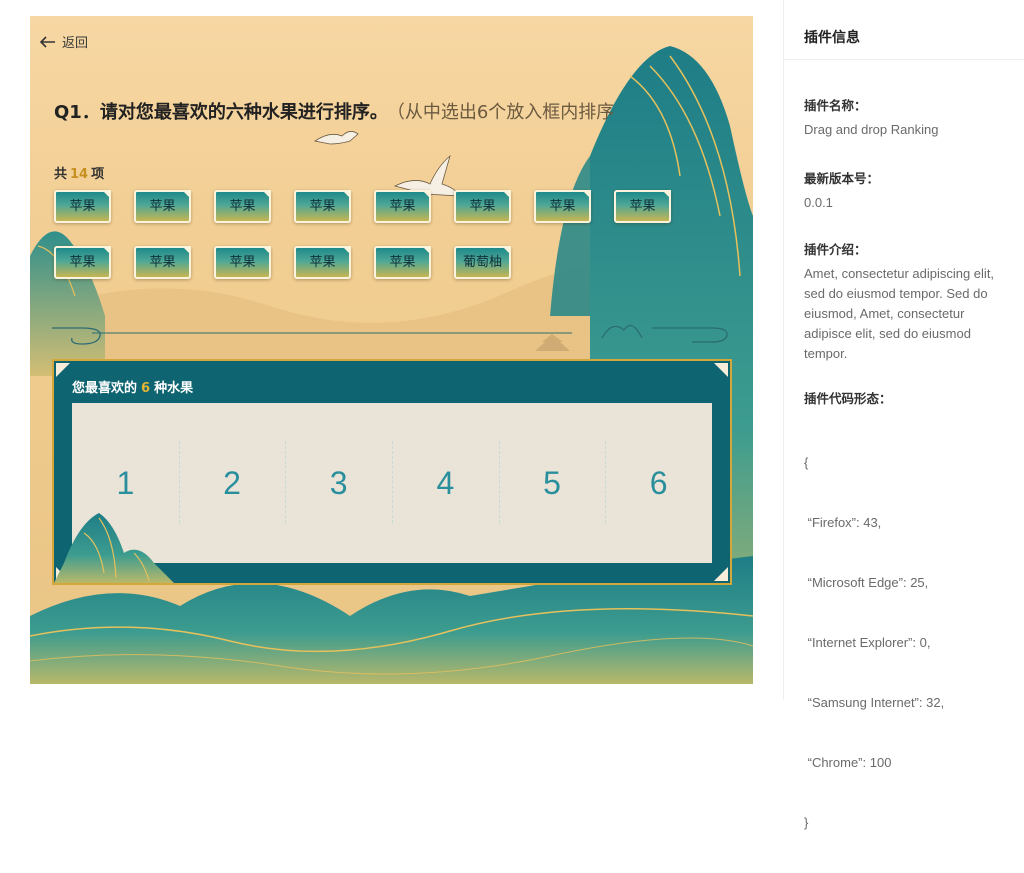 The height and width of the screenshot is (873, 1024). What do you see at coordinates (338, 483) in the screenshot?
I see `rank-slot-3: 3` at bounding box center [338, 483].